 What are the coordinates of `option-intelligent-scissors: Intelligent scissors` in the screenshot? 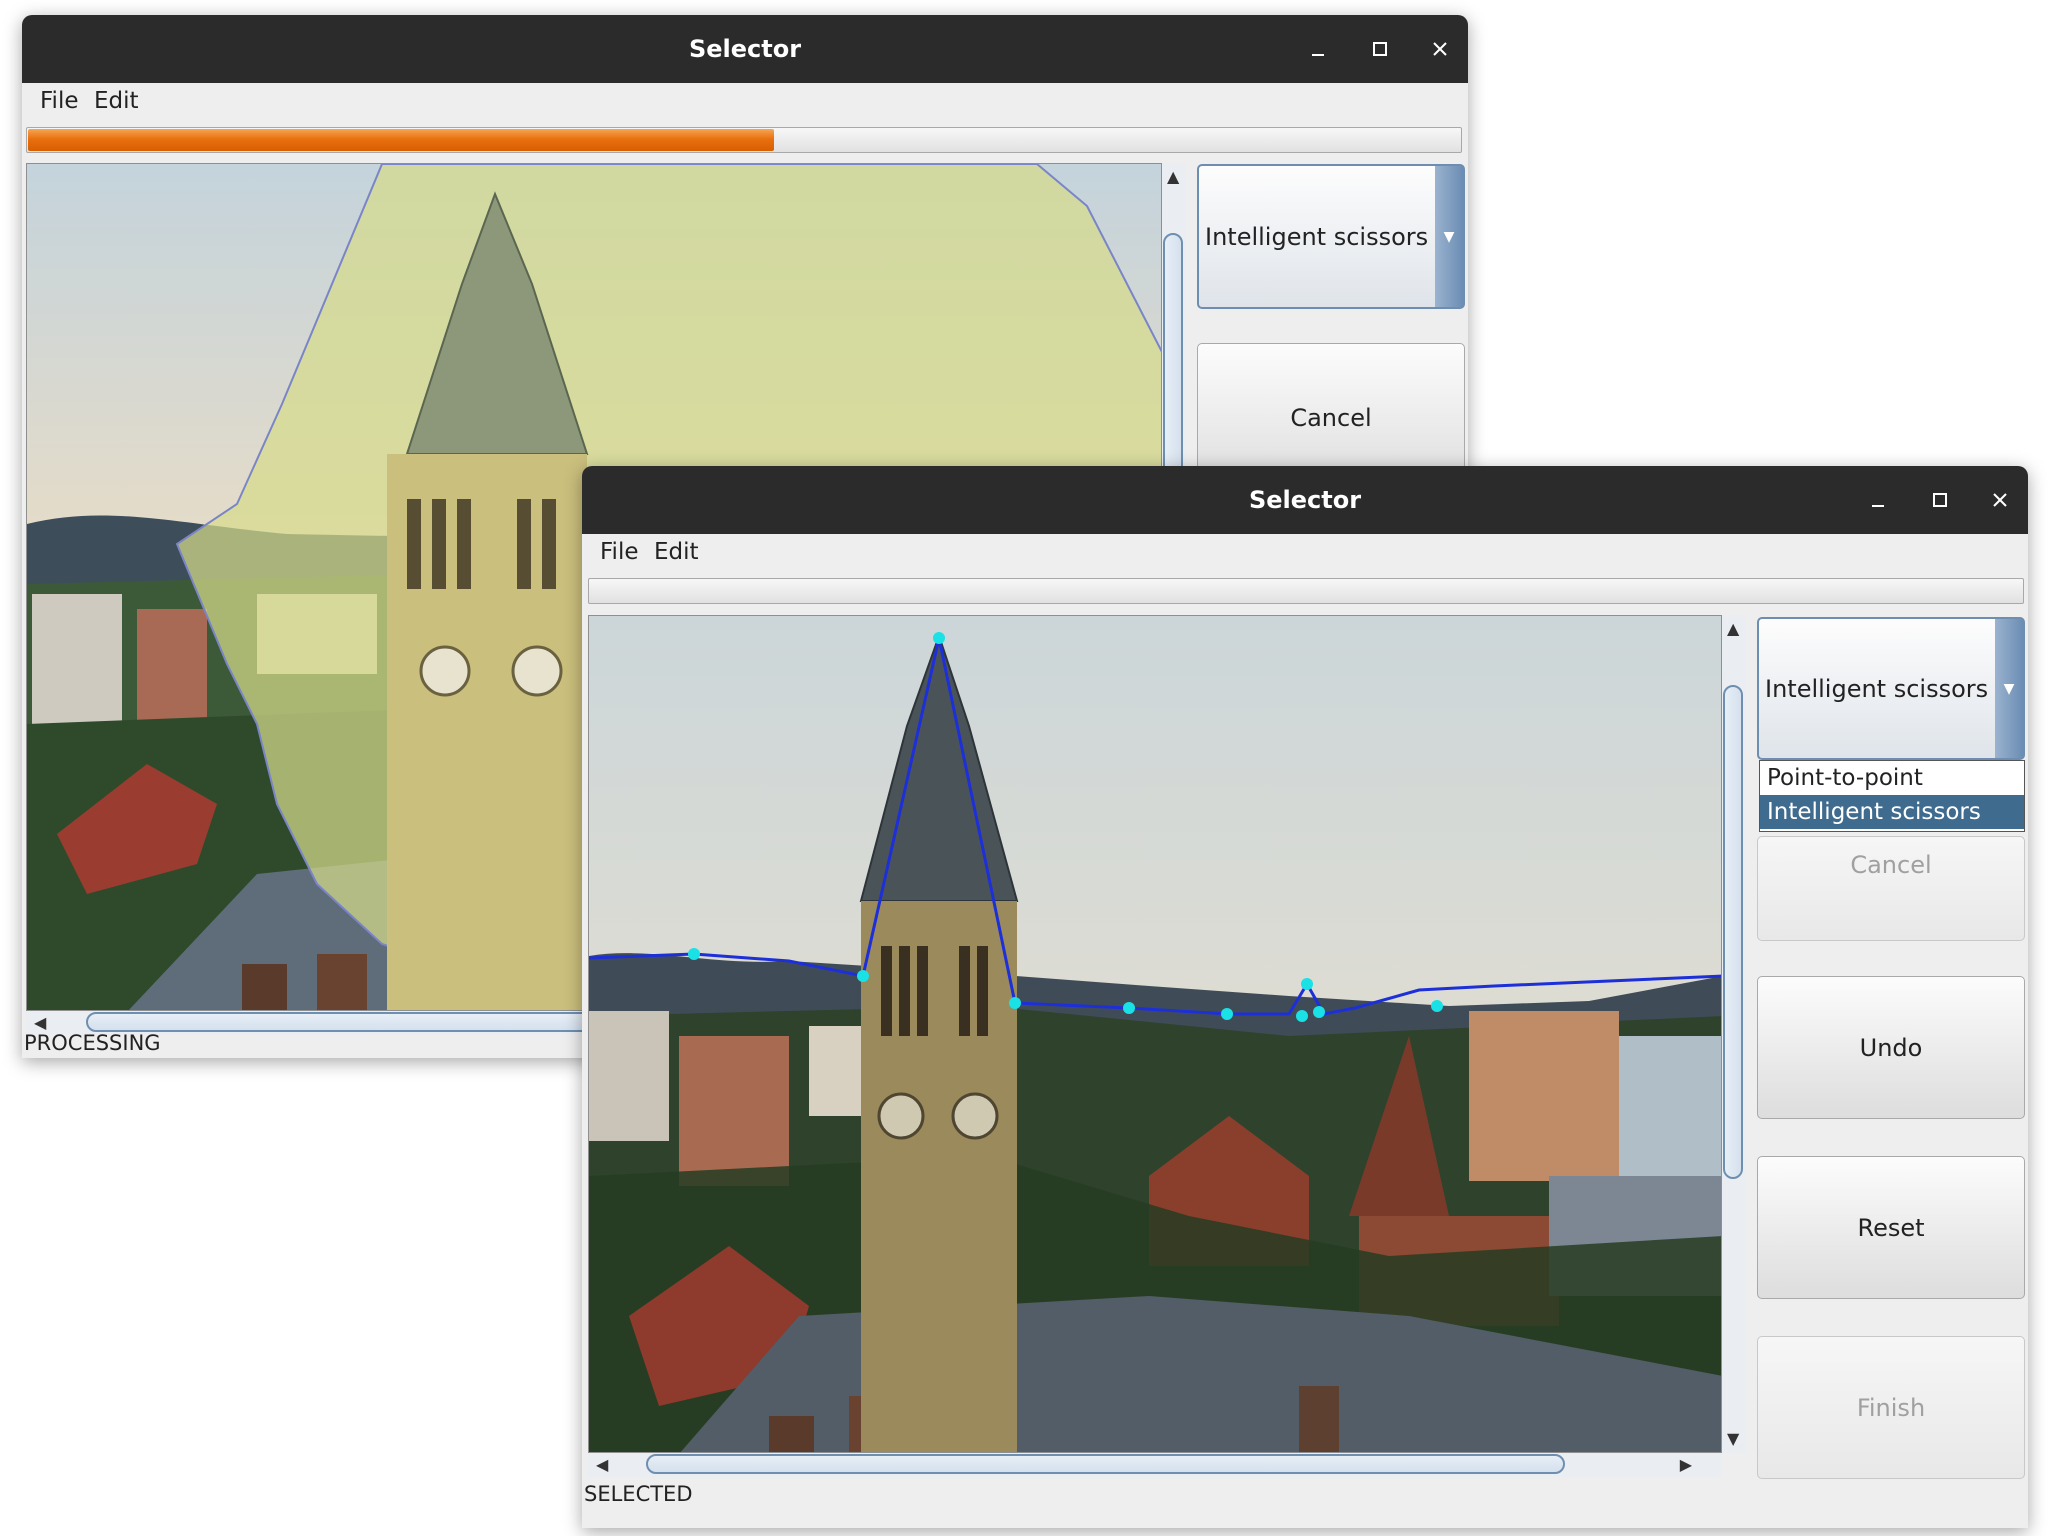 It's located at (1892, 812).